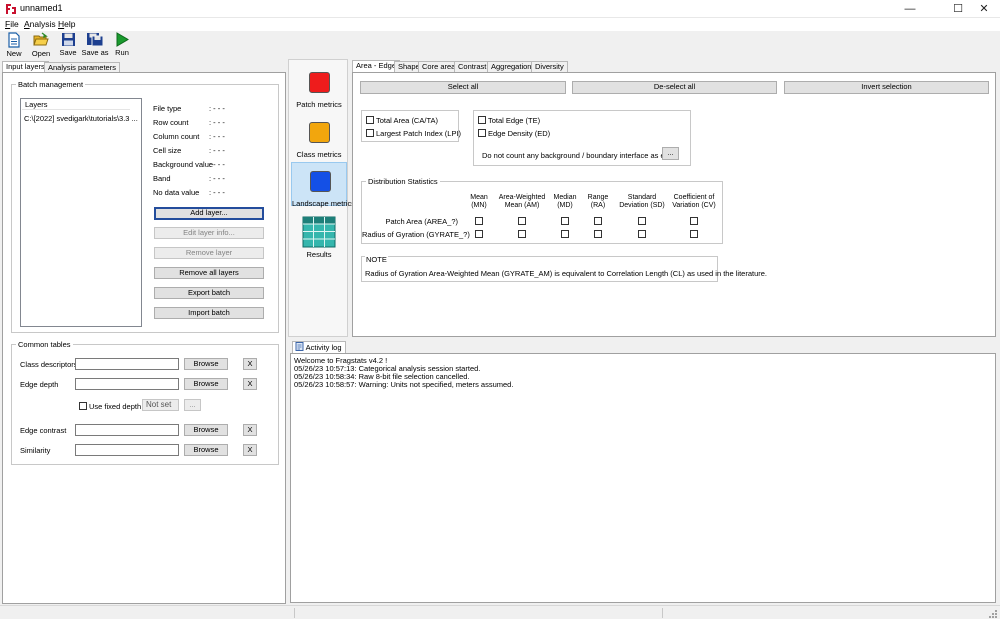  Describe the element at coordinates (217, 164) in the screenshot. I see `background-value-value: : - - -` at that location.